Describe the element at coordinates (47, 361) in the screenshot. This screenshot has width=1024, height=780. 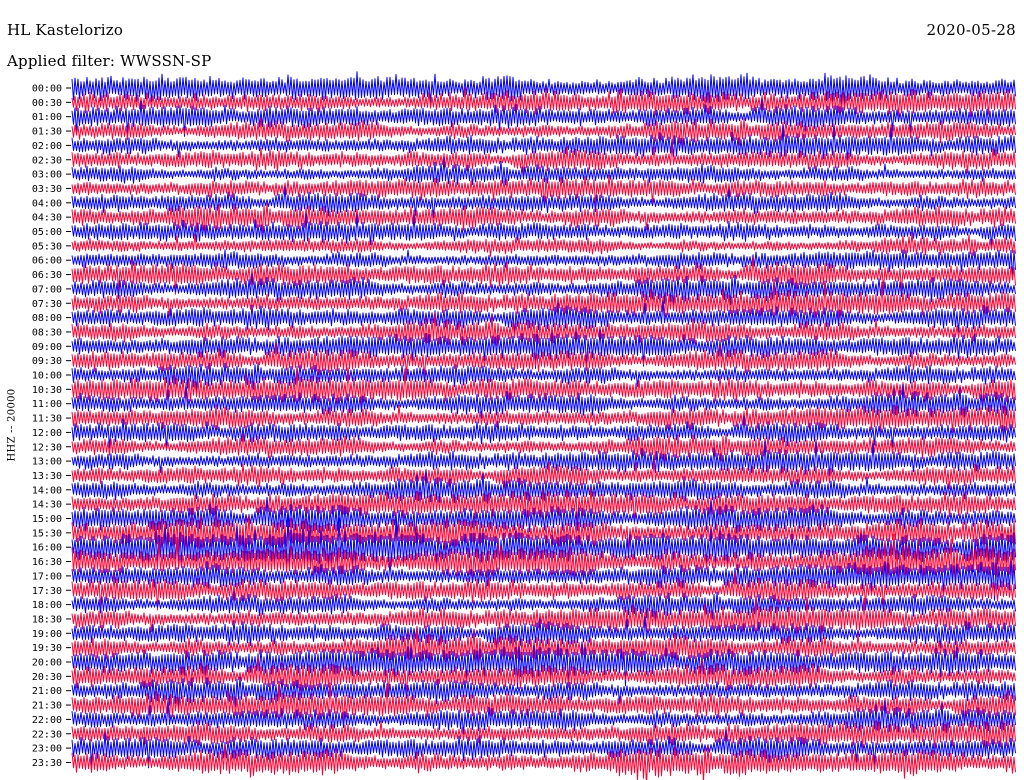
I see `row-time-label: 09:30` at that location.